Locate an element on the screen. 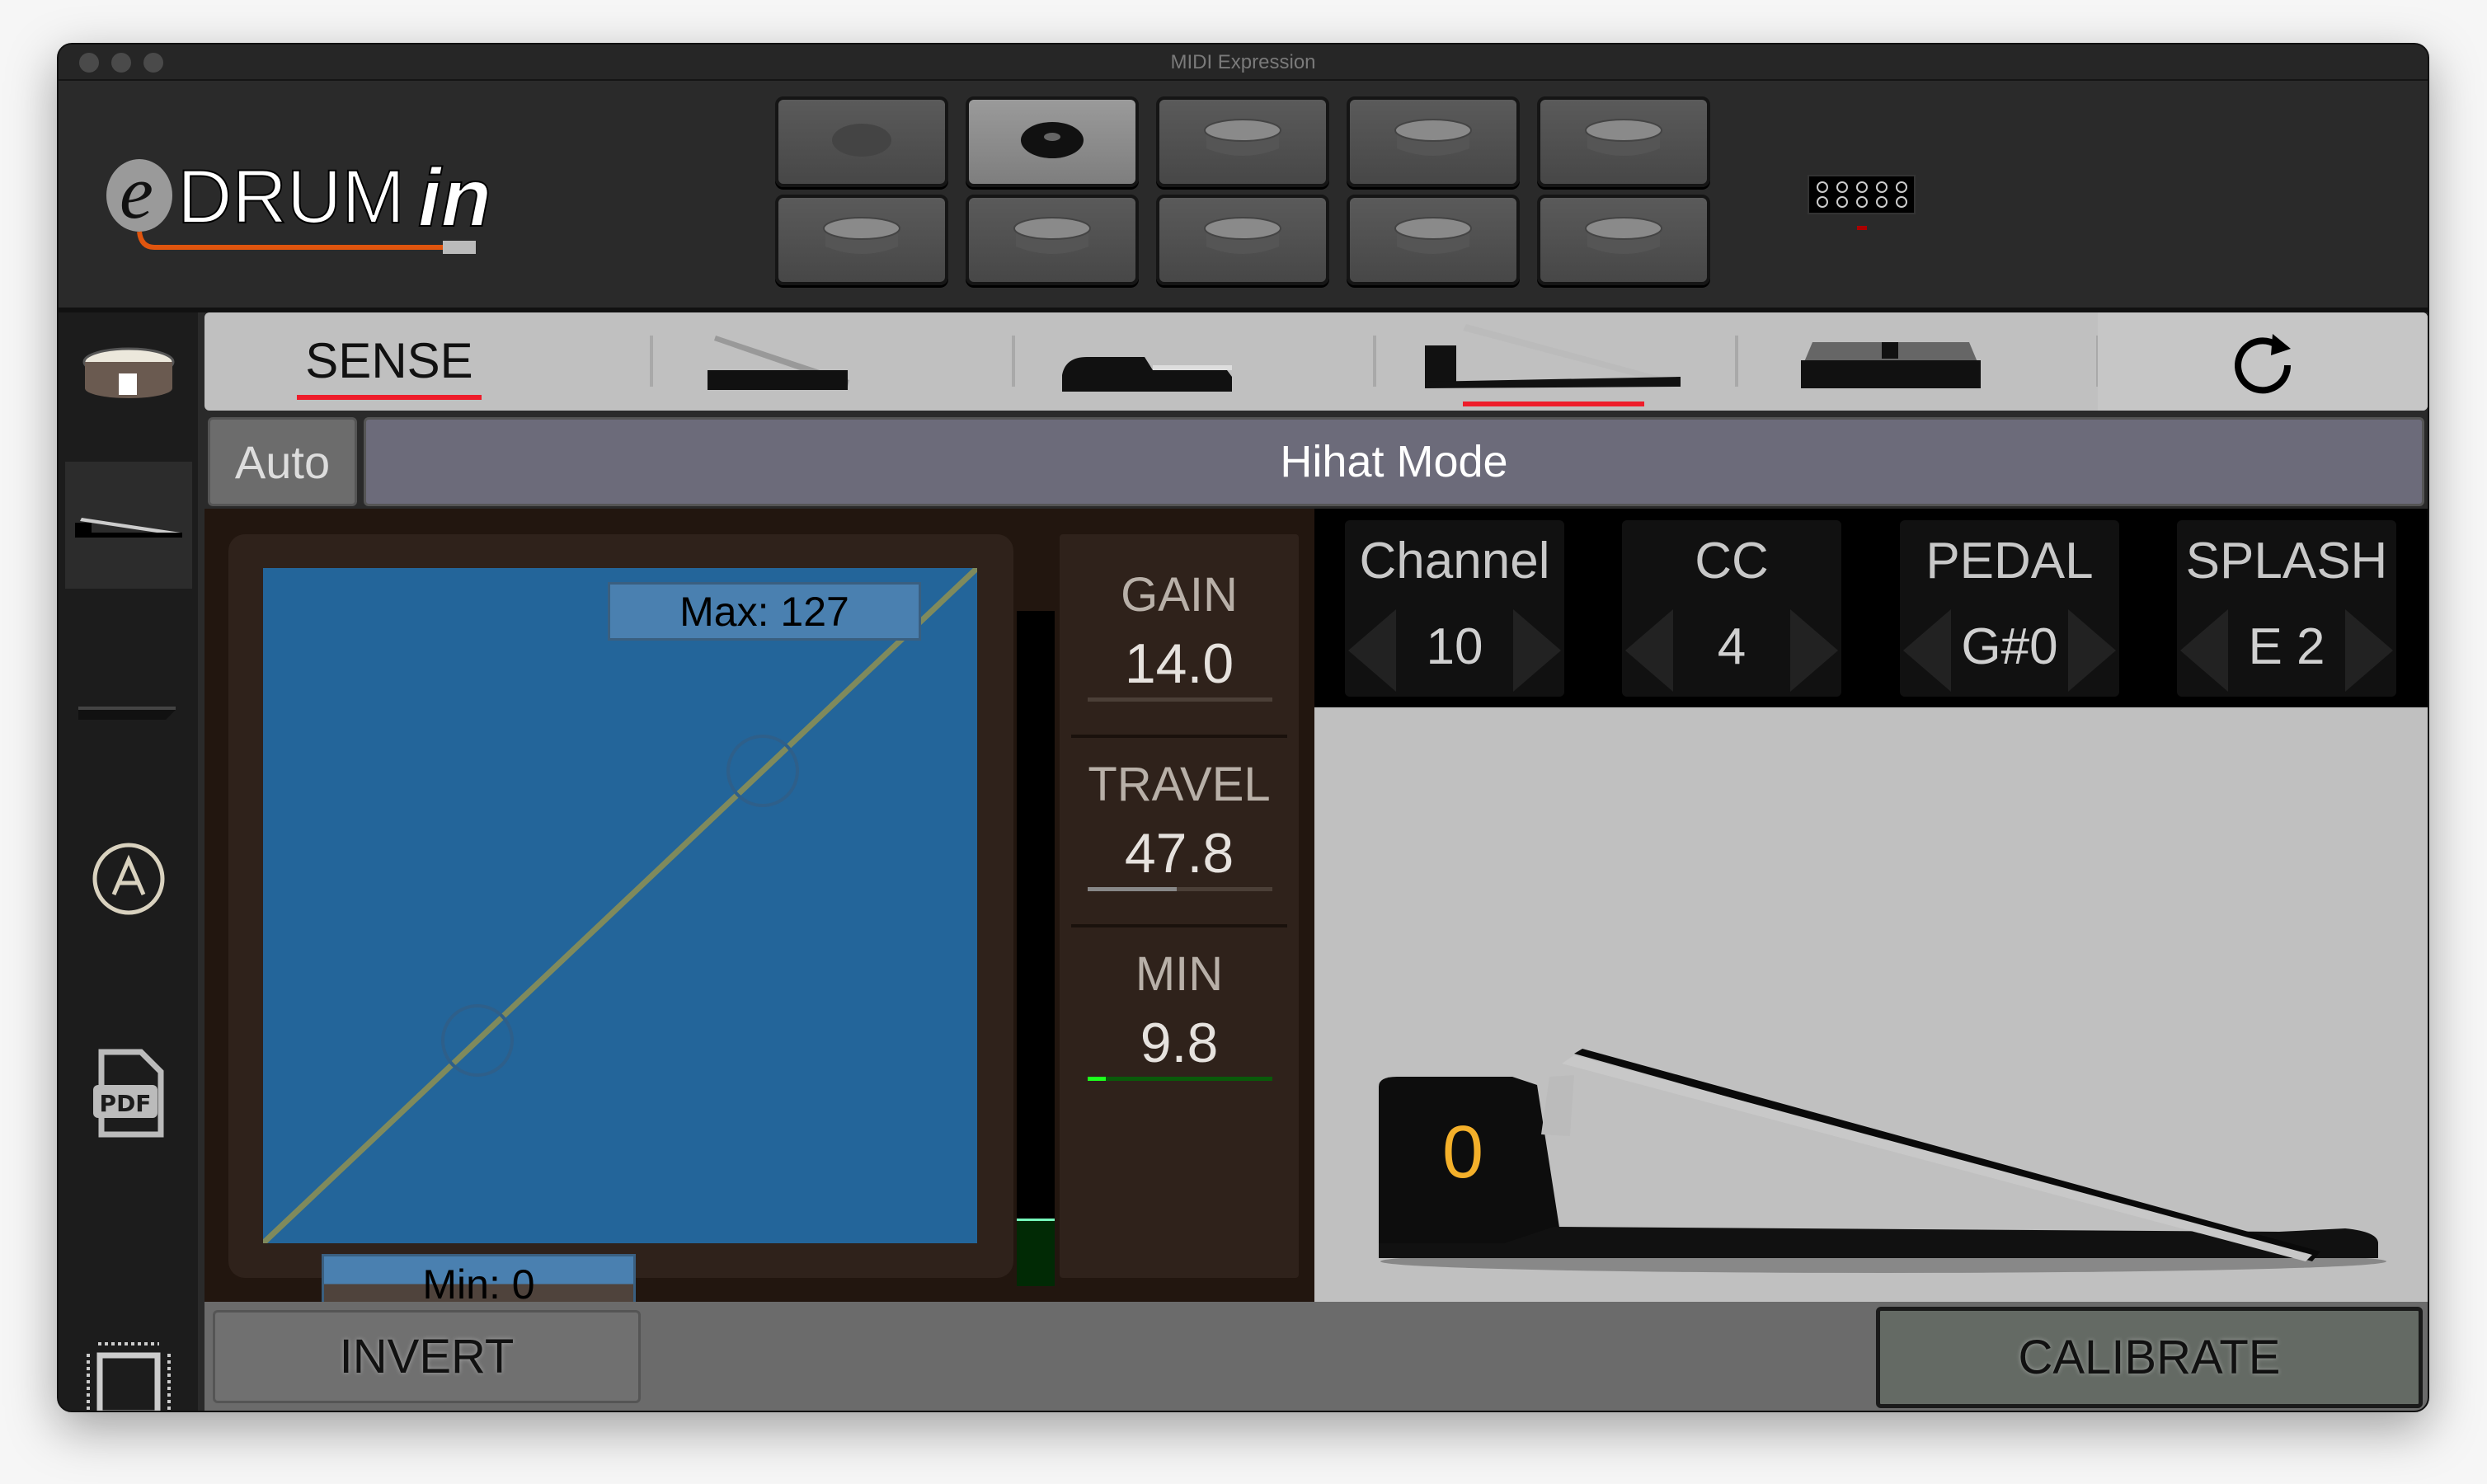 The image size is (2487, 1484). connector-icon is located at coordinates (1862, 194).